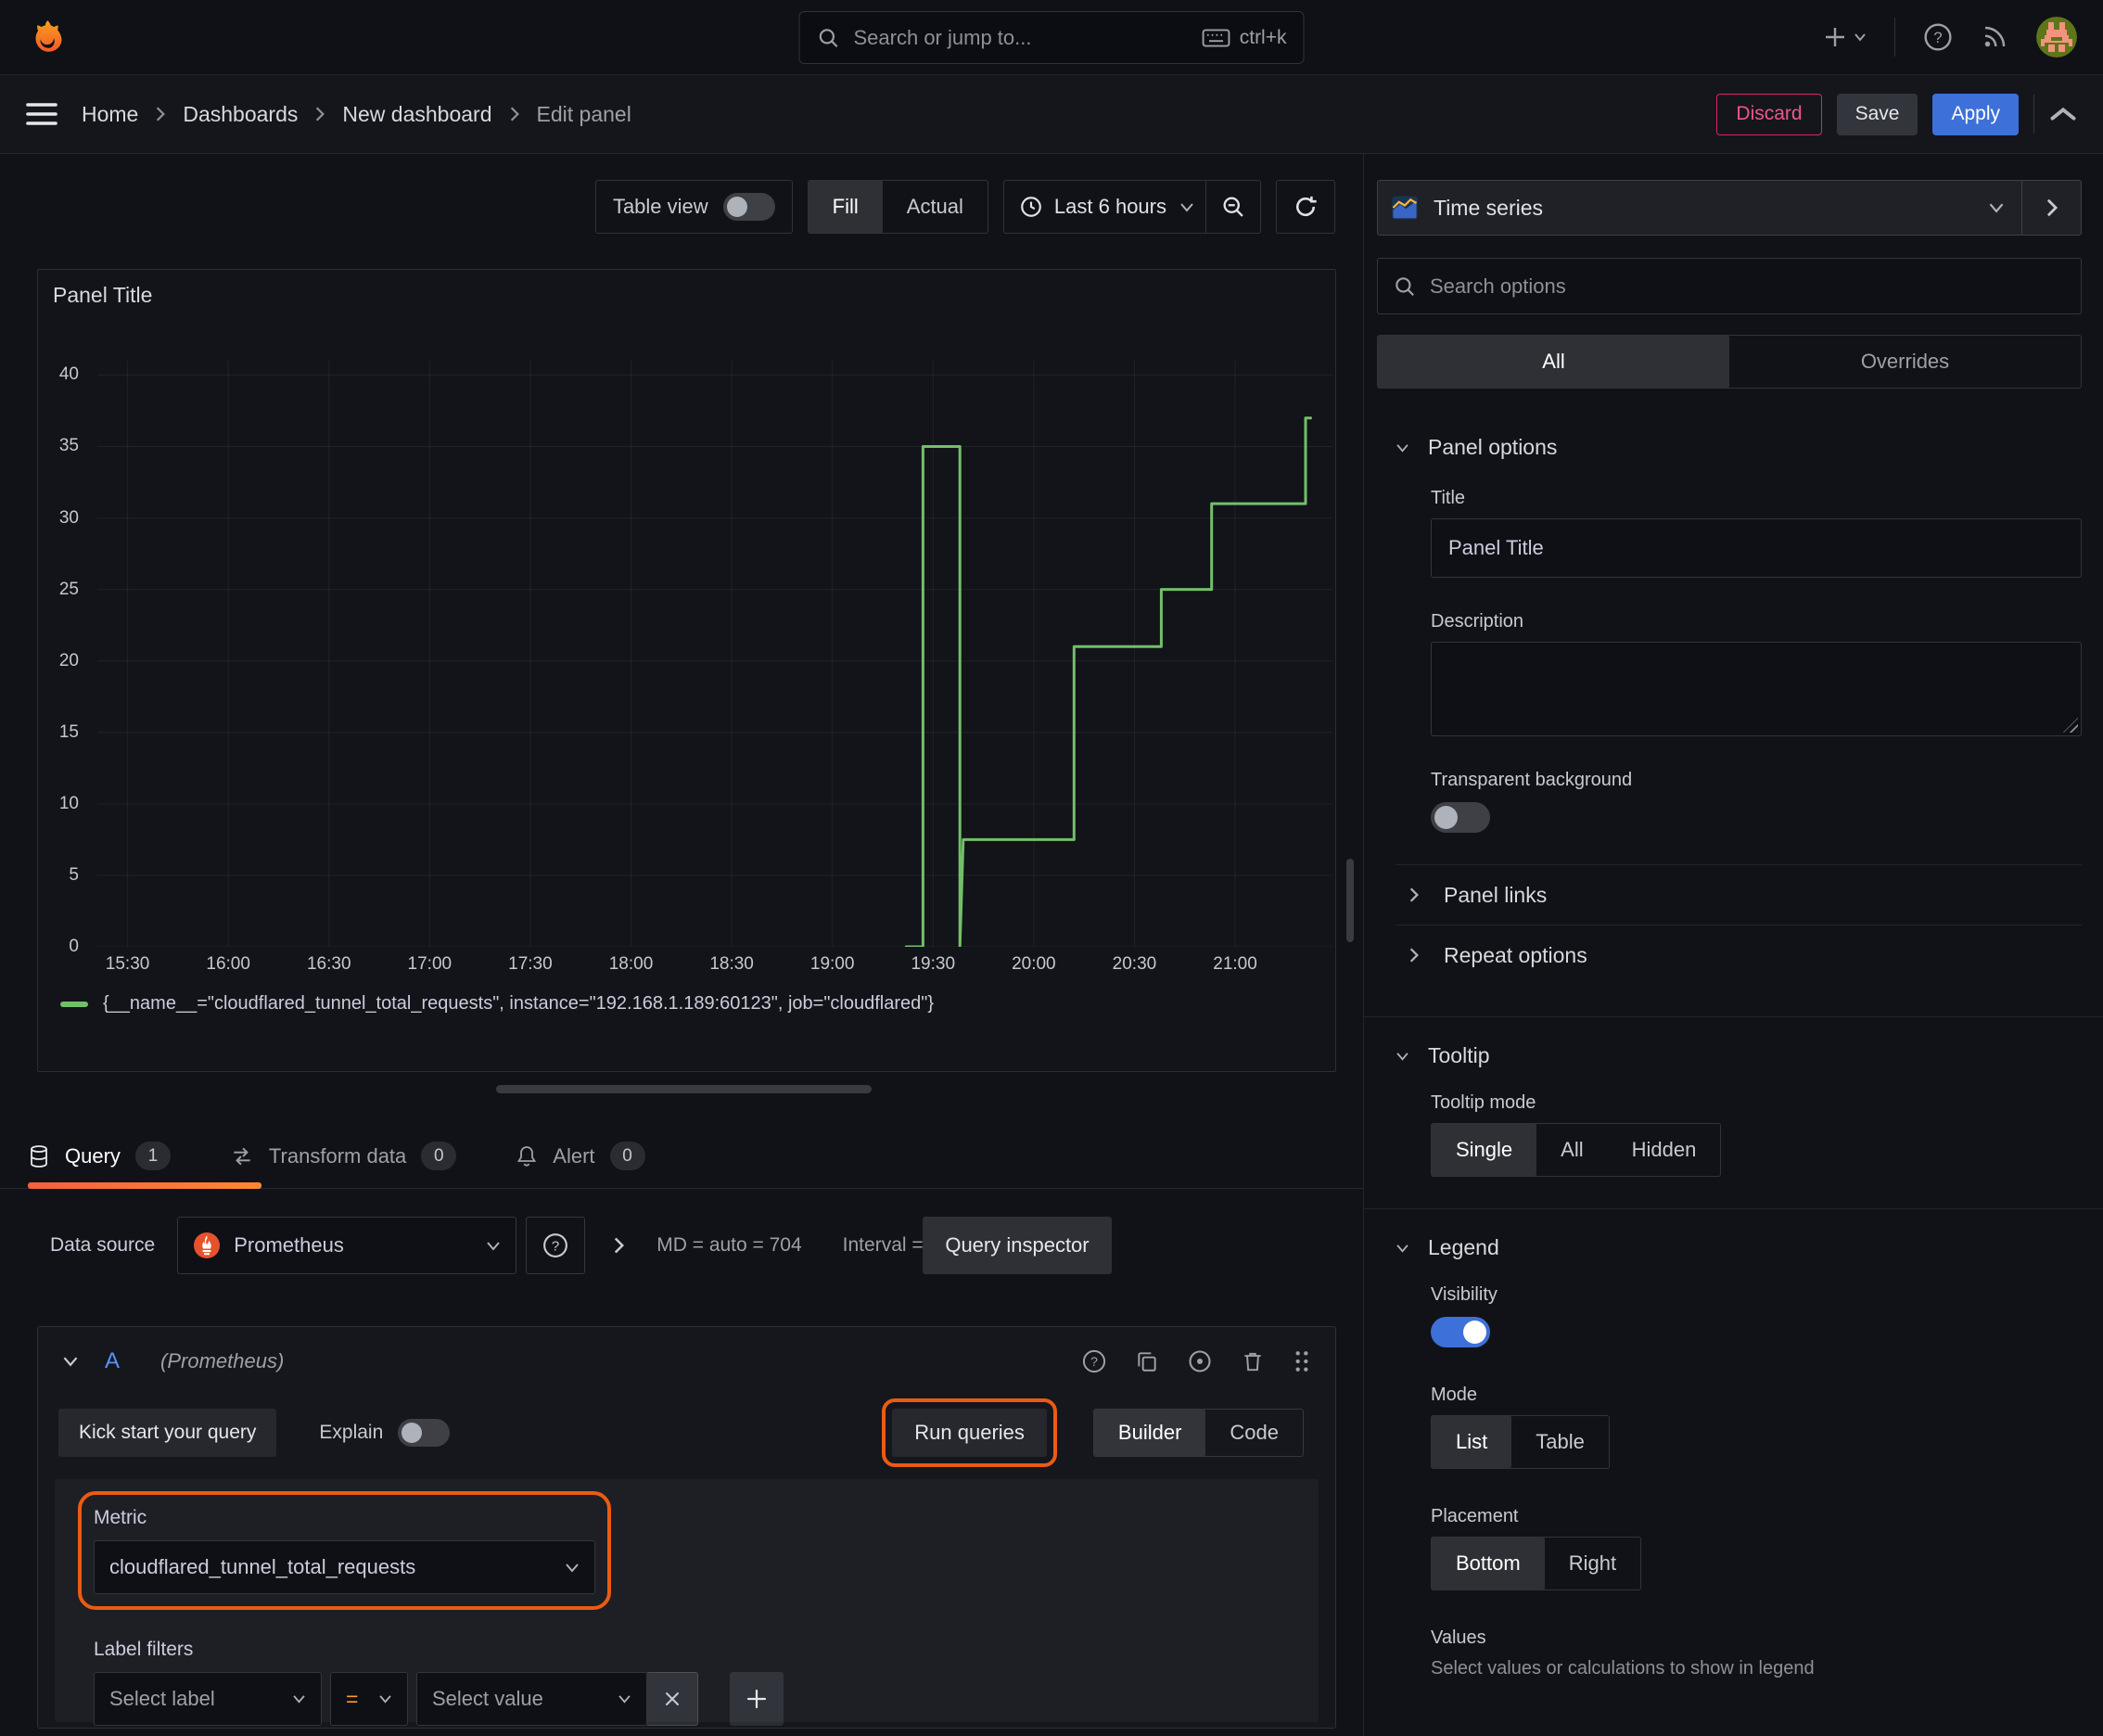 The image size is (2103, 1736). Describe the element at coordinates (808, 1245) in the screenshot. I see `query-options-summary: MD = auto = 704 Interval = 30s` at that location.